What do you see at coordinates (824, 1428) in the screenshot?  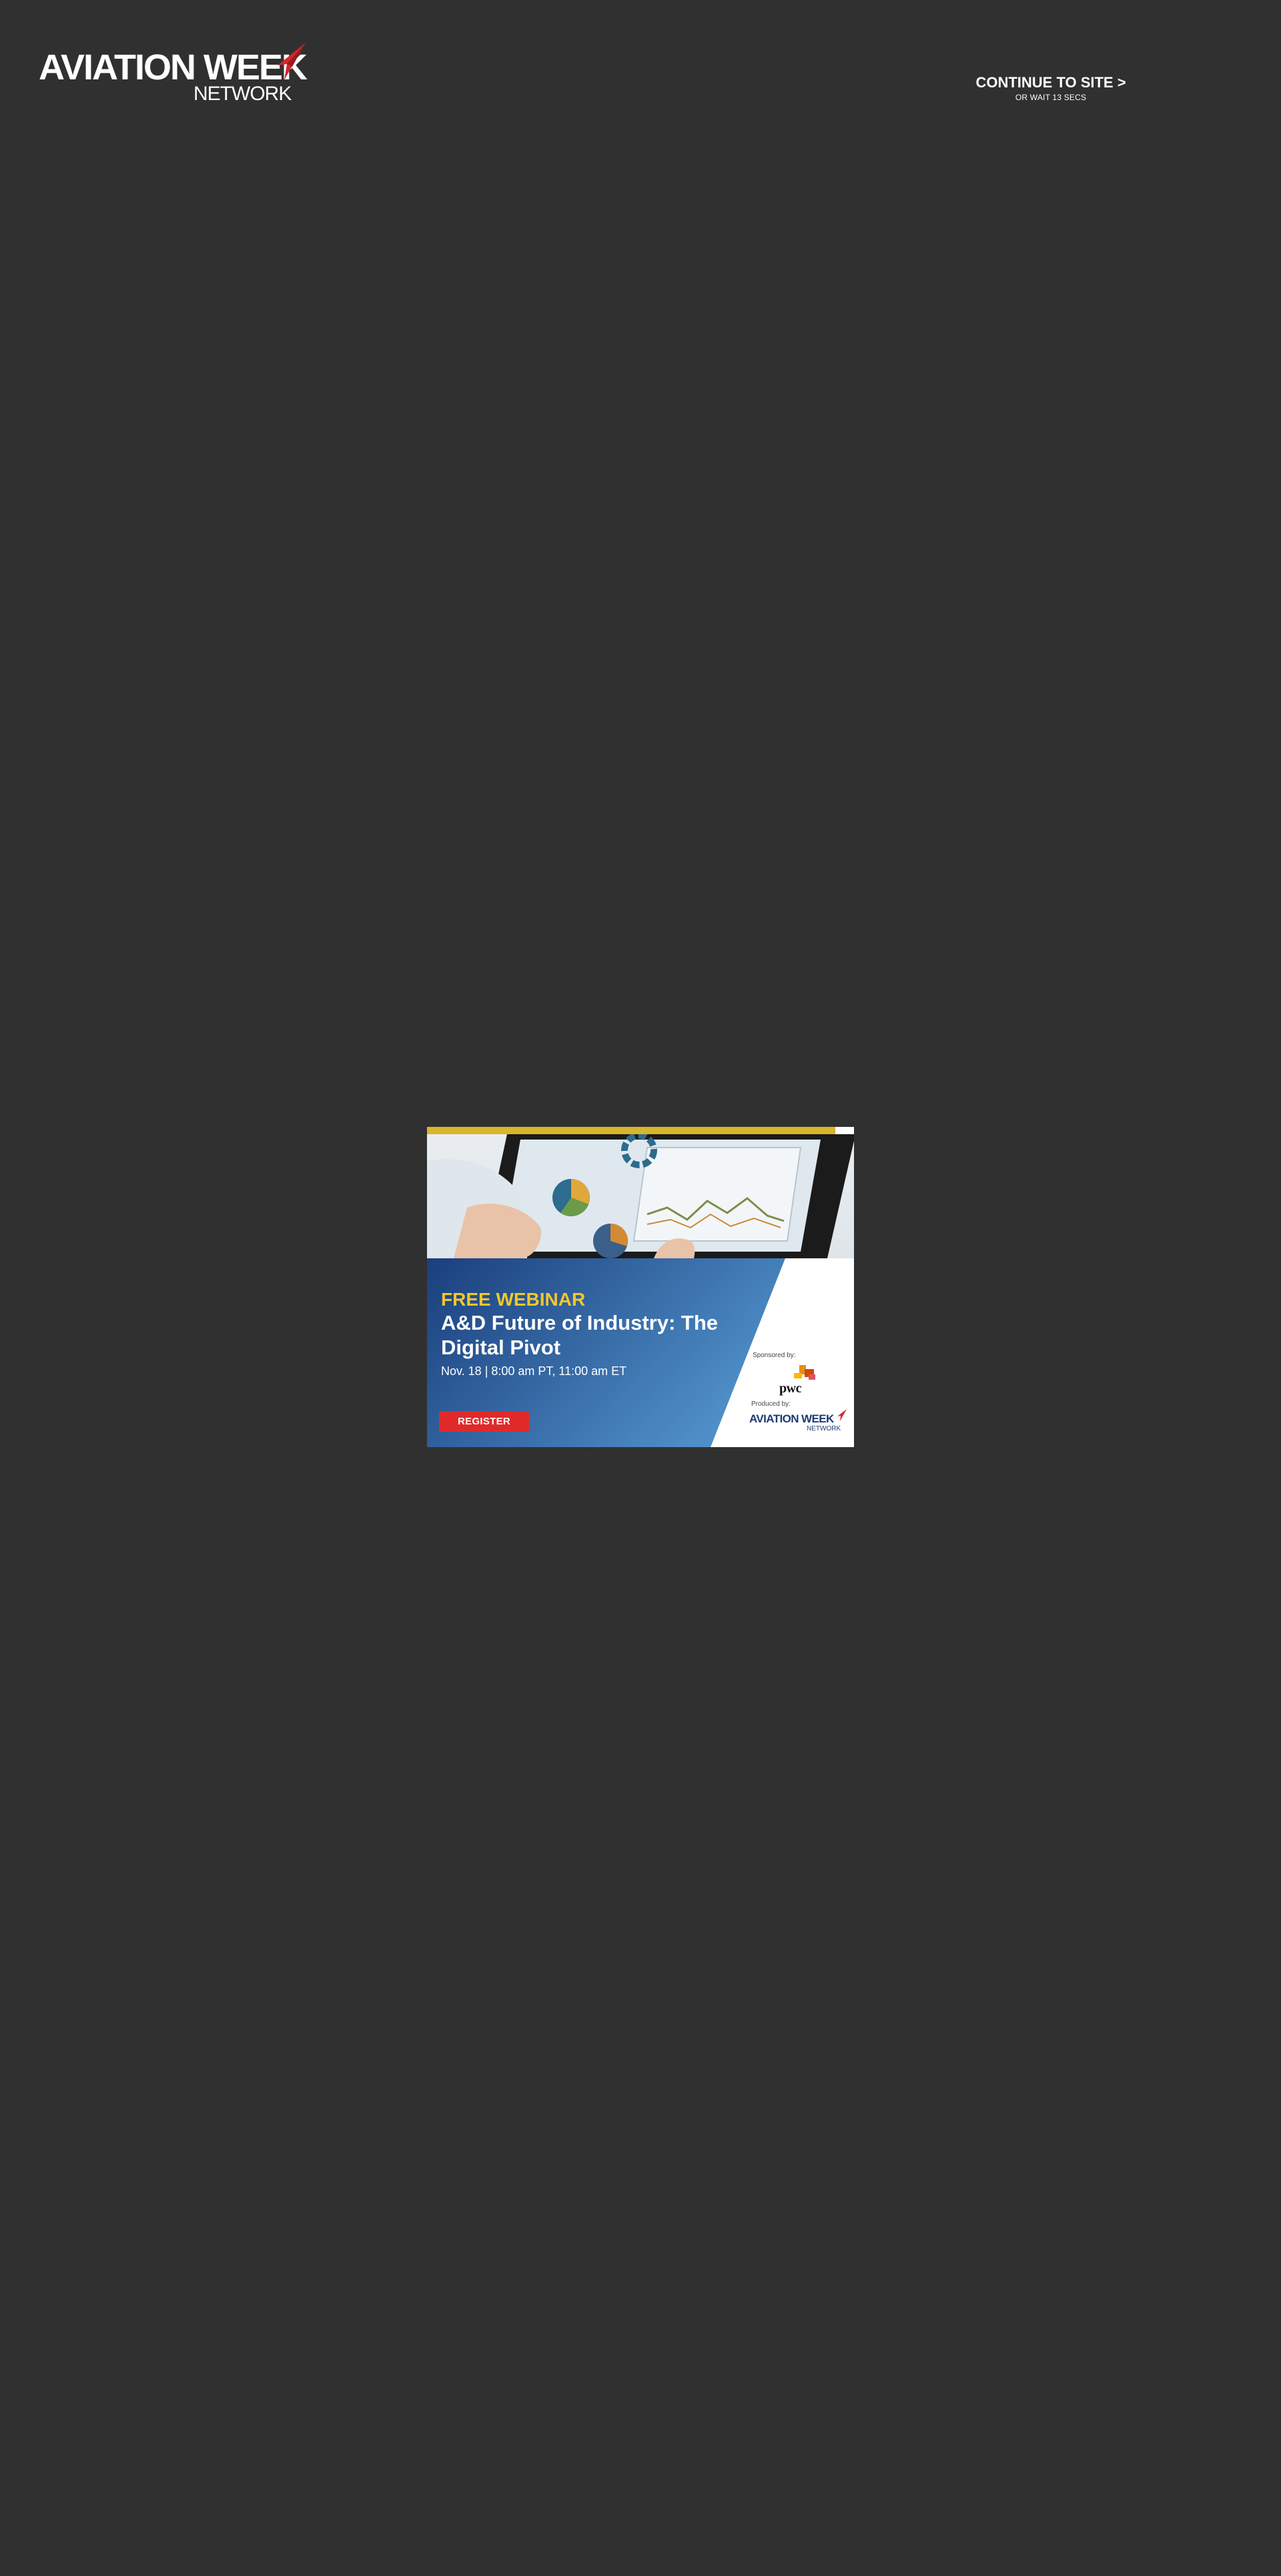 I see `producer-logo-subtext: NETWORK` at bounding box center [824, 1428].